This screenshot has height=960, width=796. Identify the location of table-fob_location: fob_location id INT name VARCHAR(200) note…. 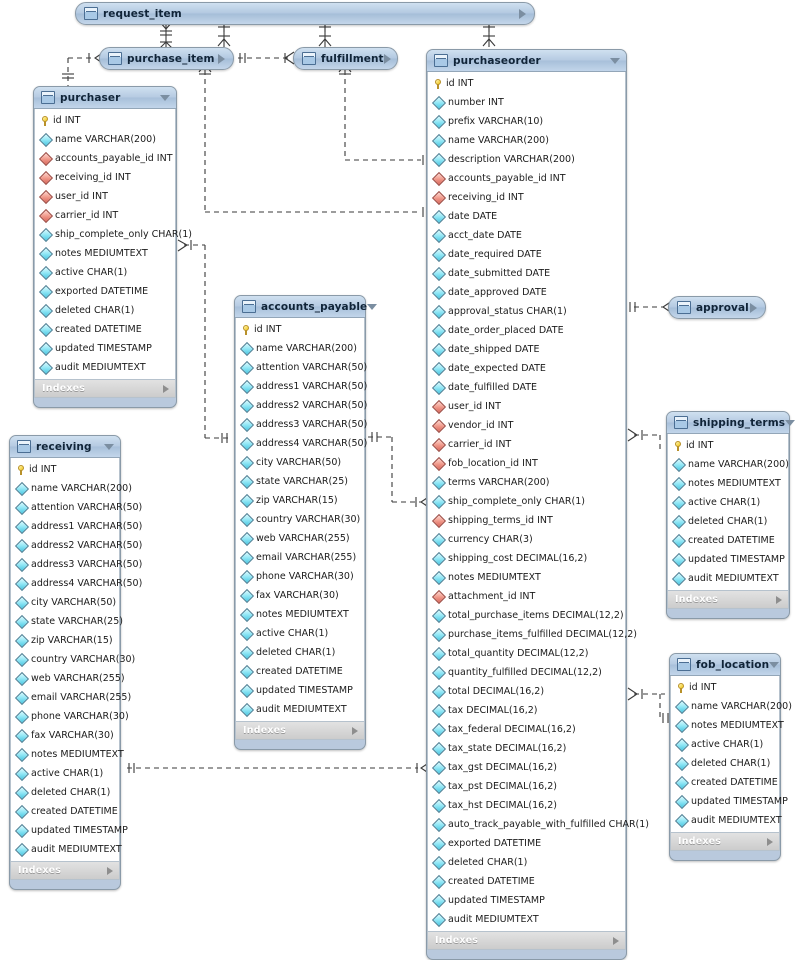
(730, 757).